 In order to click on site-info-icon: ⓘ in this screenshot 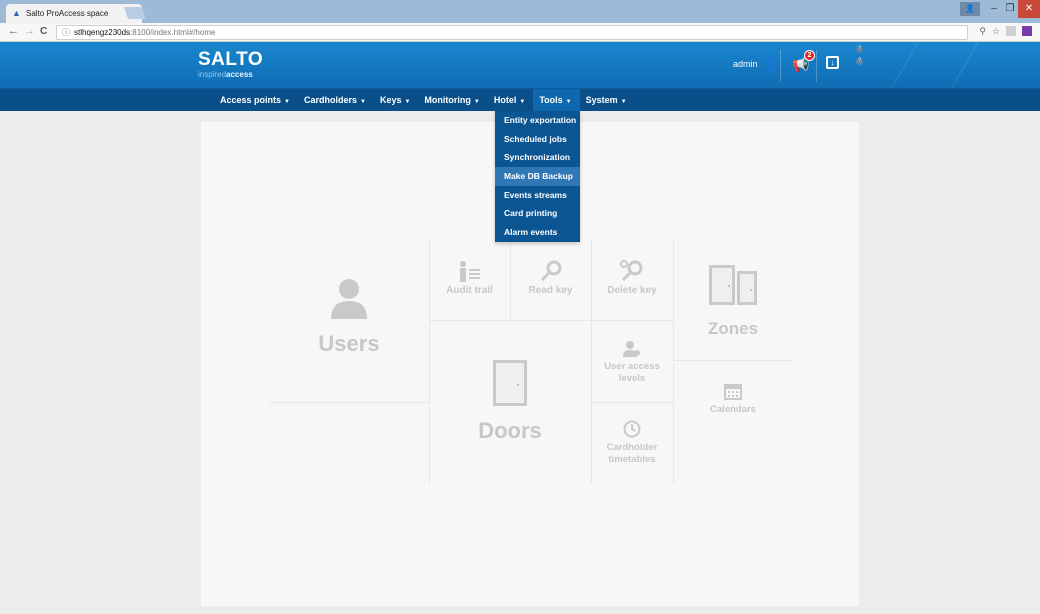, I will do `click(66, 32)`.